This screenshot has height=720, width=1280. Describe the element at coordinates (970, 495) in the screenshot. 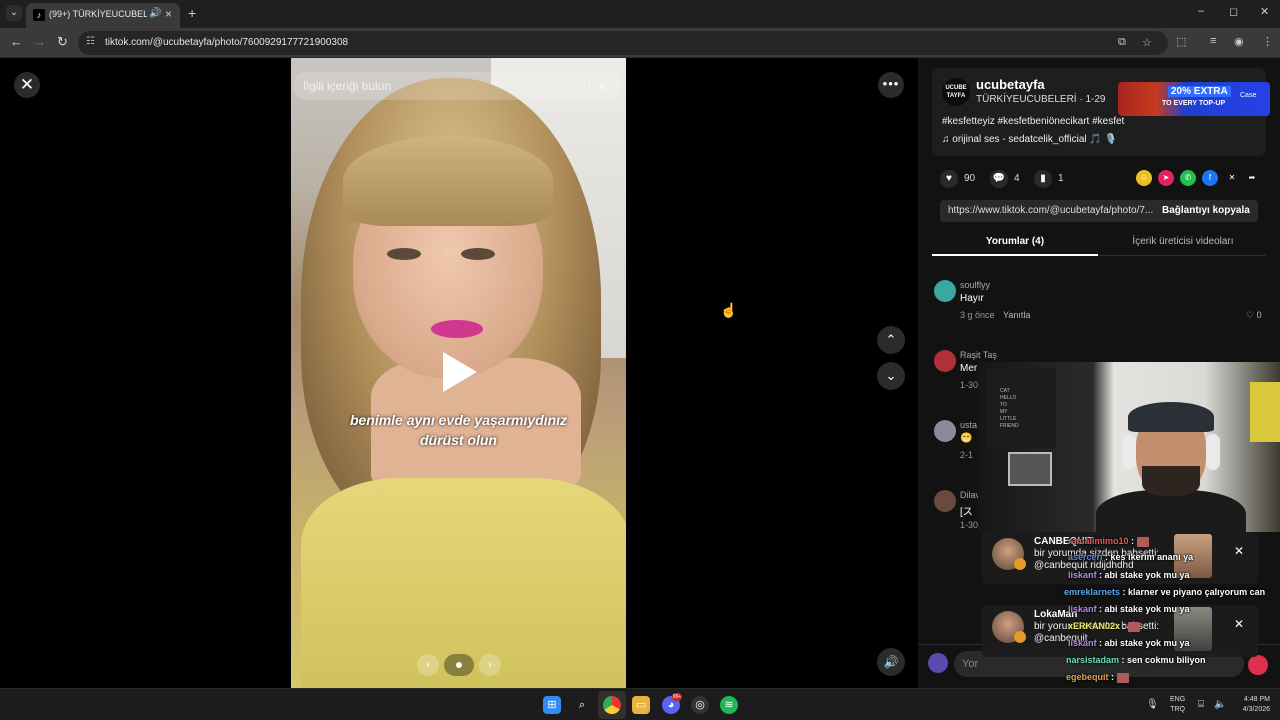

I see `commenter-name: Dilav` at that location.